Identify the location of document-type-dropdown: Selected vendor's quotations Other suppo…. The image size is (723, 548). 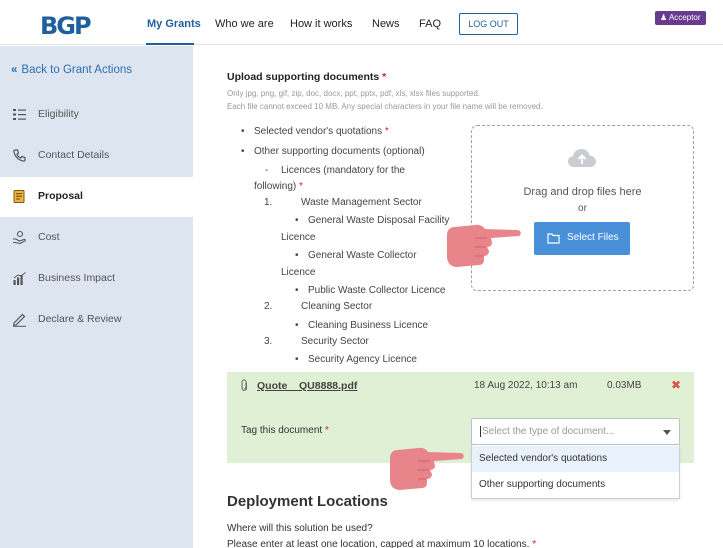
(575, 472).